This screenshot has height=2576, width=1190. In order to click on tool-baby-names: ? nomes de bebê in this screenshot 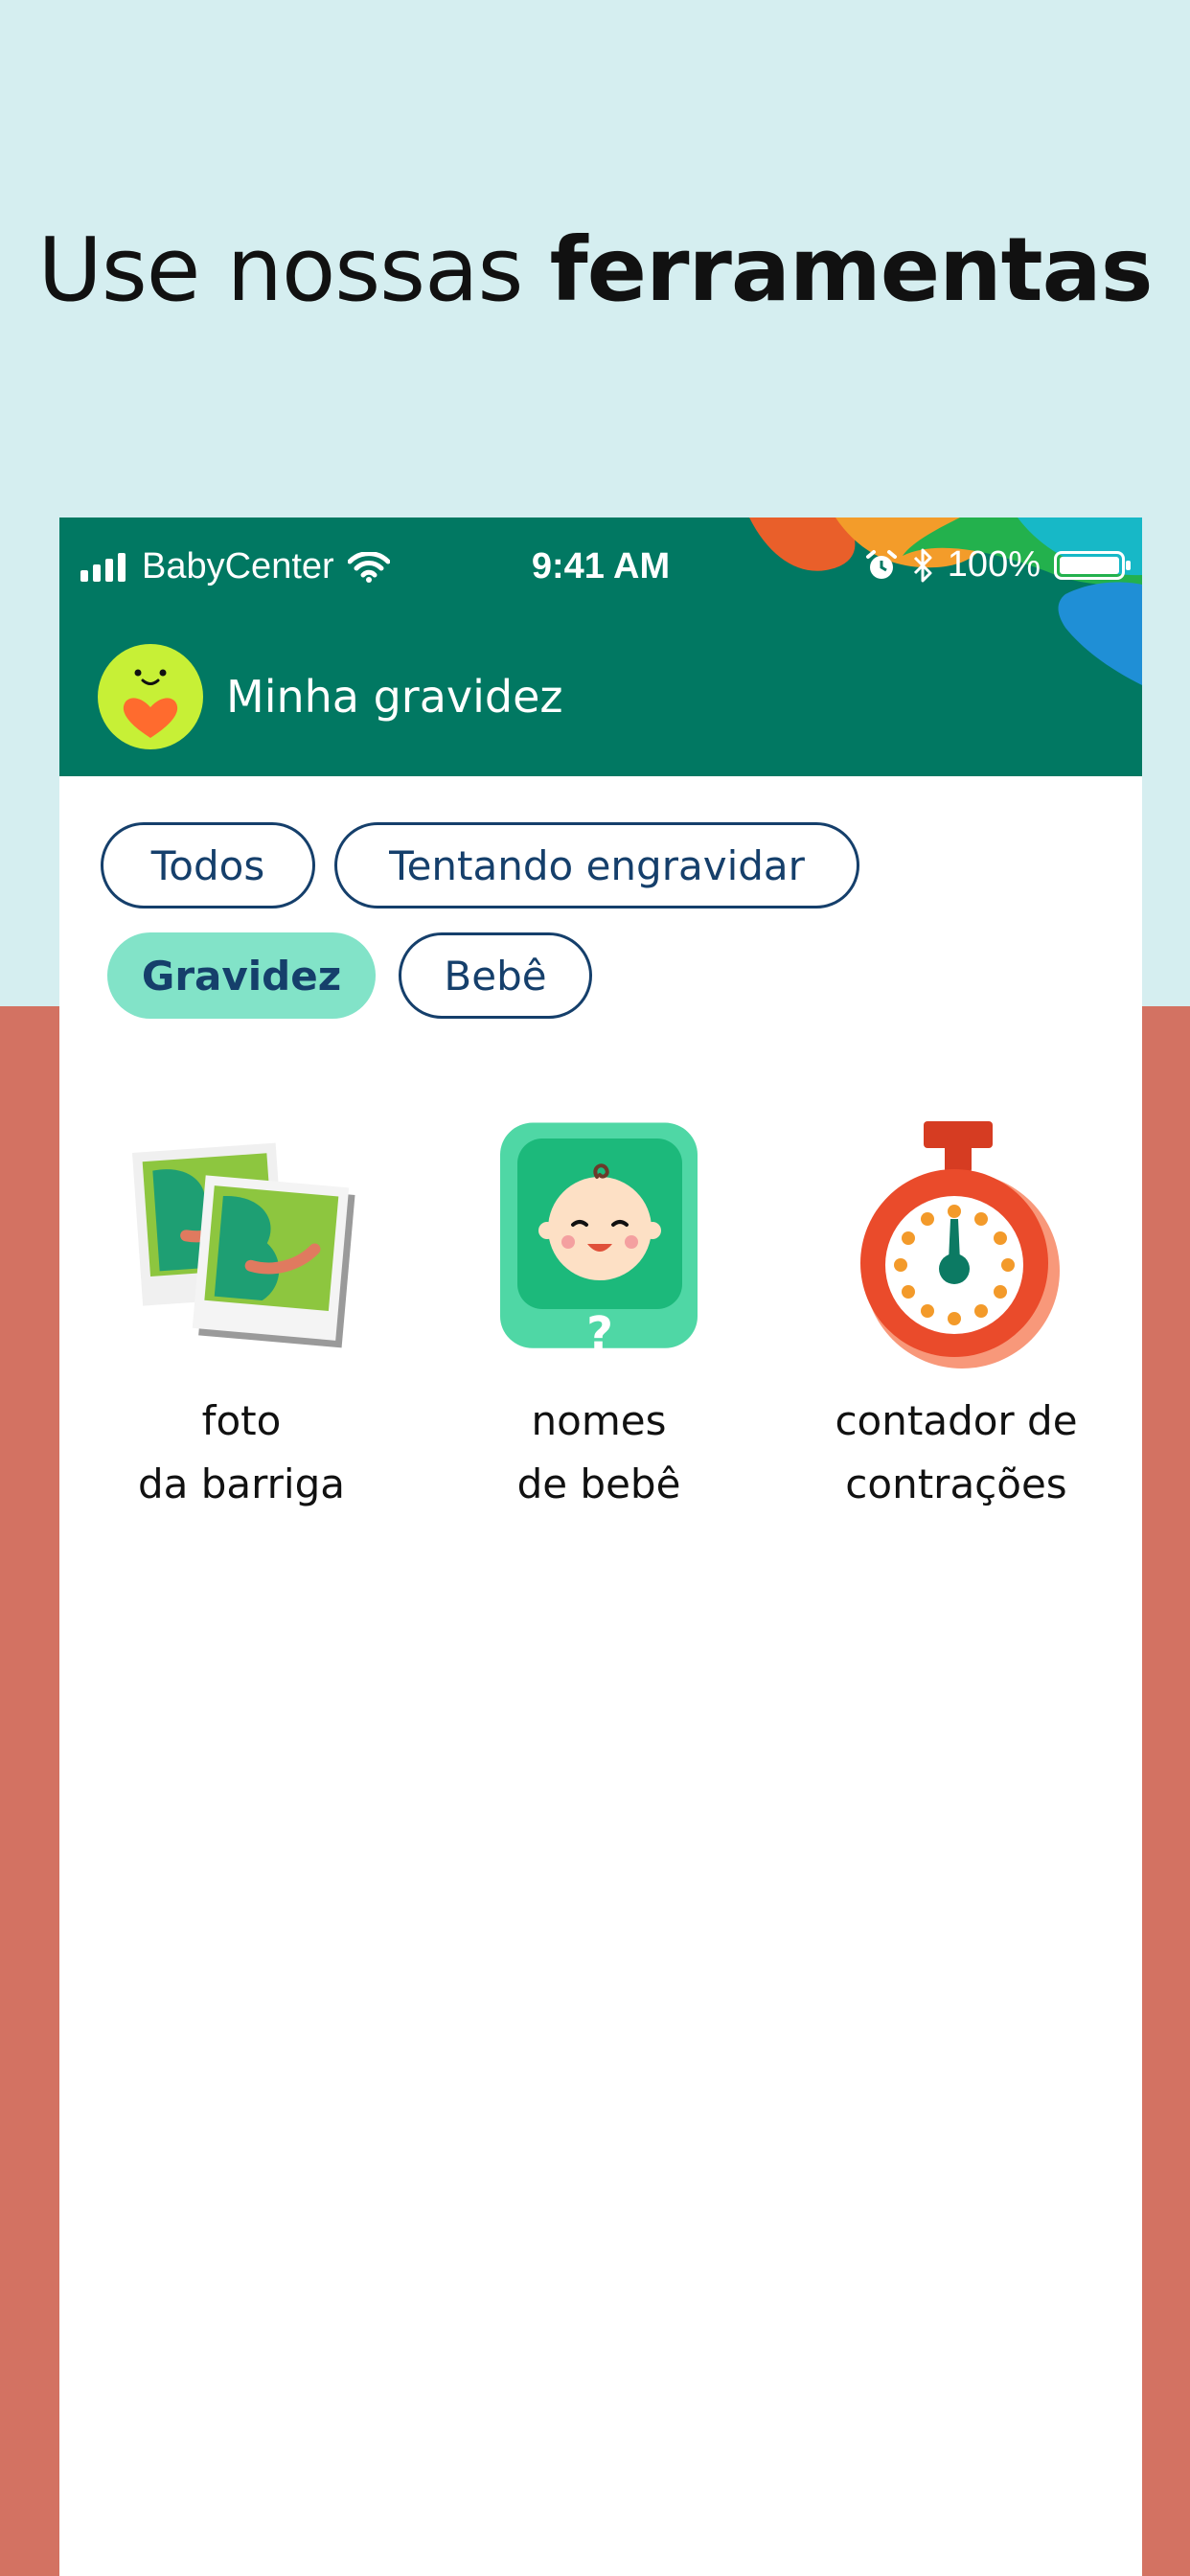, I will do `click(599, 1318)`.